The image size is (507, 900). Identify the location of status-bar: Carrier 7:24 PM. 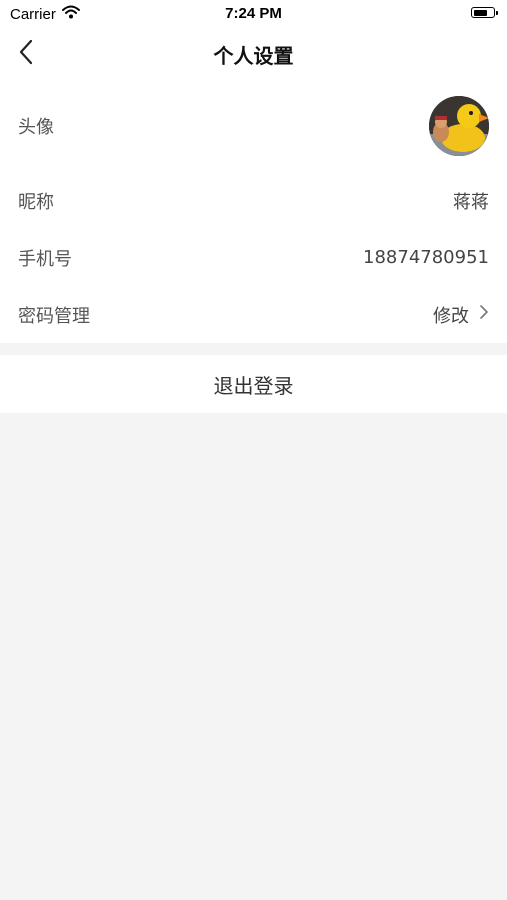
(253, 14).